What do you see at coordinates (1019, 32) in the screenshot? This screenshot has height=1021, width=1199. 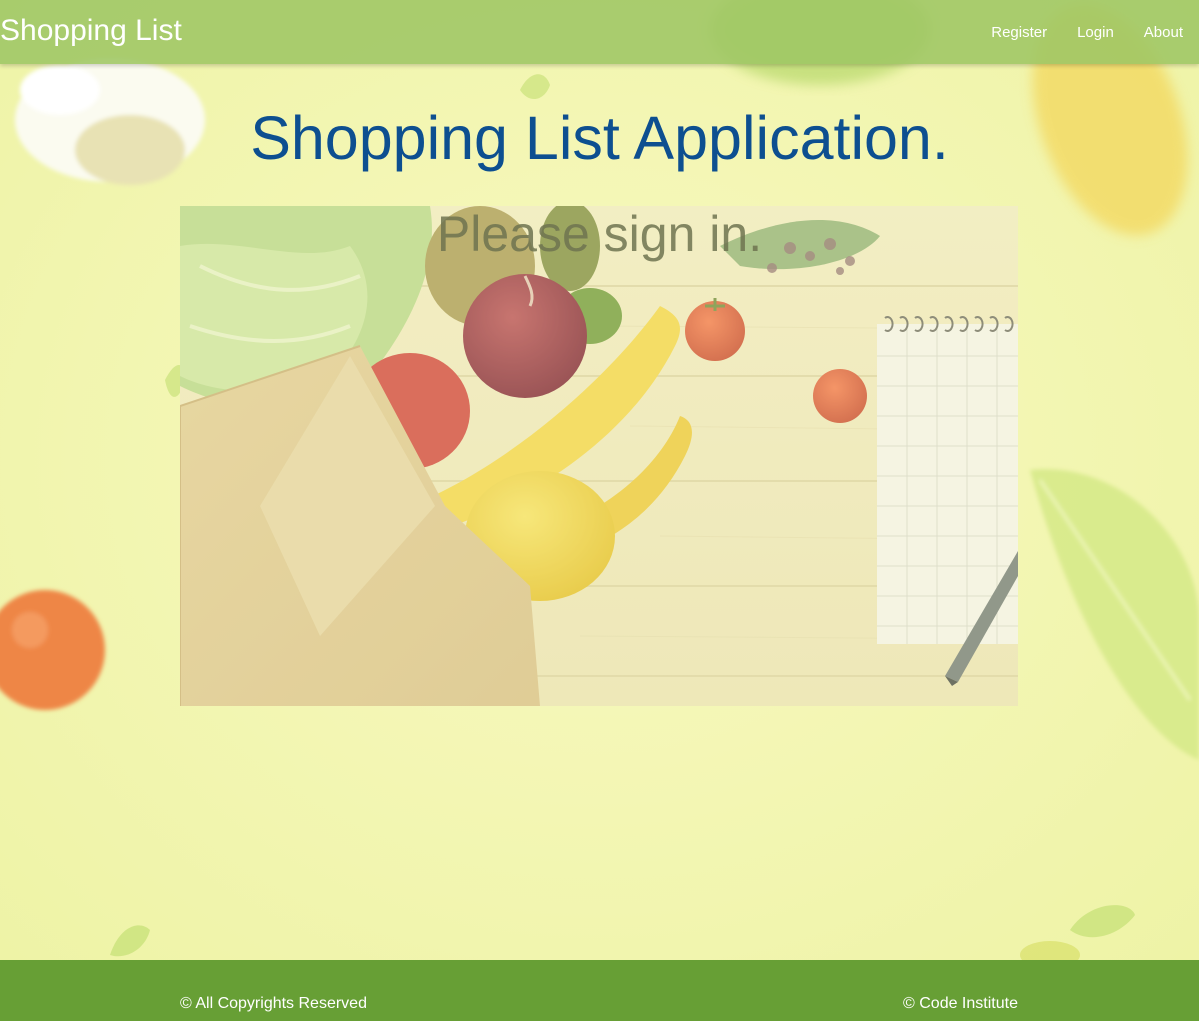 I see `nav-register-link: Register` at bounding box center [1019, 32].